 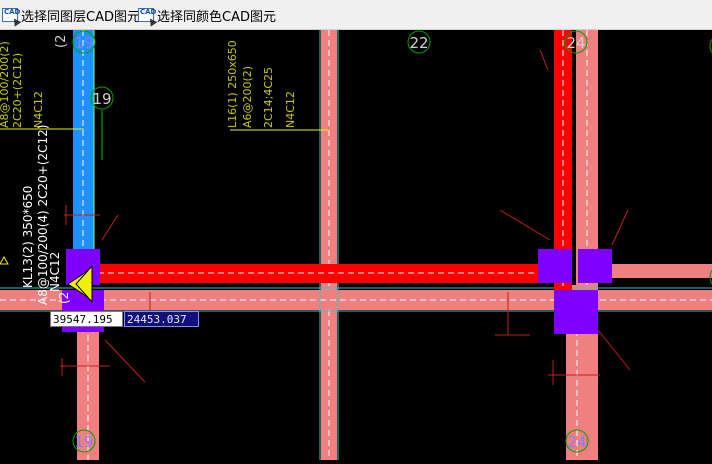 I want to click on select-same-layer-button: CAD 选择同图层CAD图元, so click(x=71, y=15).